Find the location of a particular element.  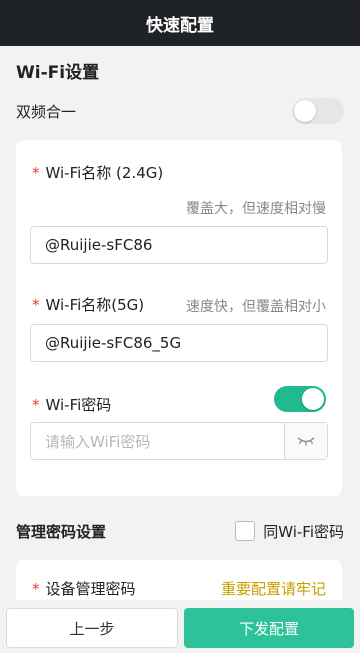

ssid-5g-label: Wi-Fi名称(5G) is located at coordinates (95, 305).